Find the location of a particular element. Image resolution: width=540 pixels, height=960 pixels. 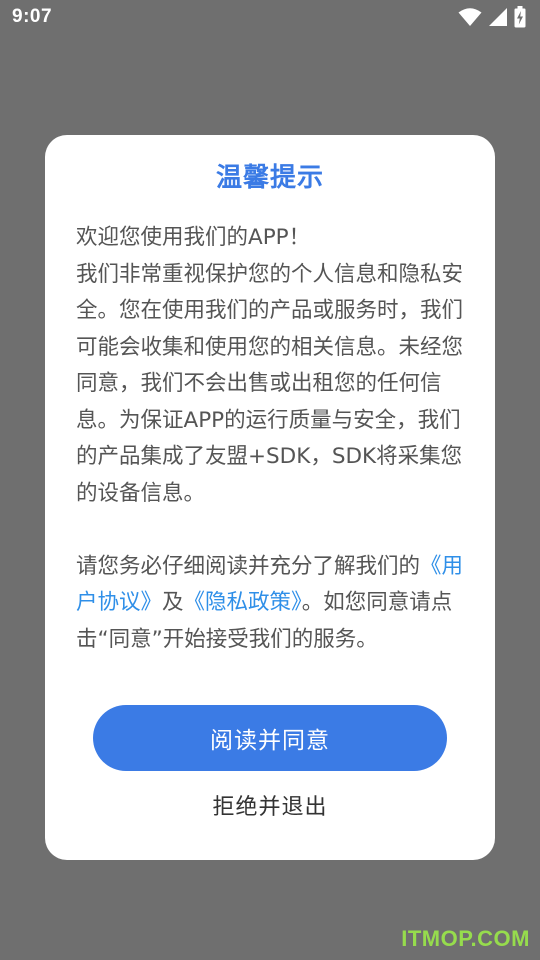

watermark: ITMOP.COM is located at coordinates (465, 938).